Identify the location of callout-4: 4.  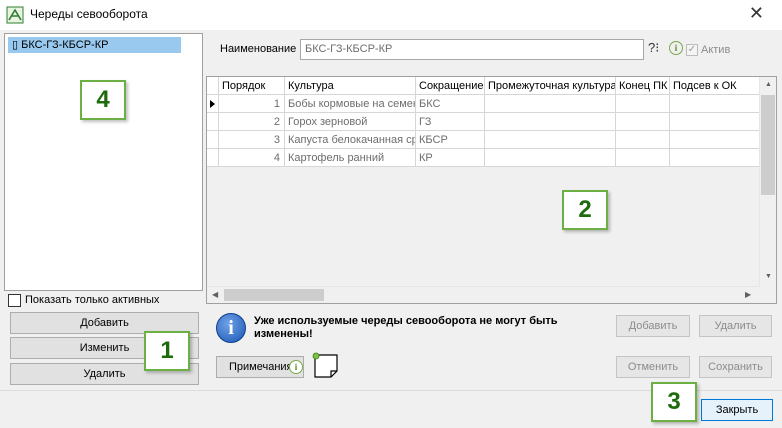
(103, 100).